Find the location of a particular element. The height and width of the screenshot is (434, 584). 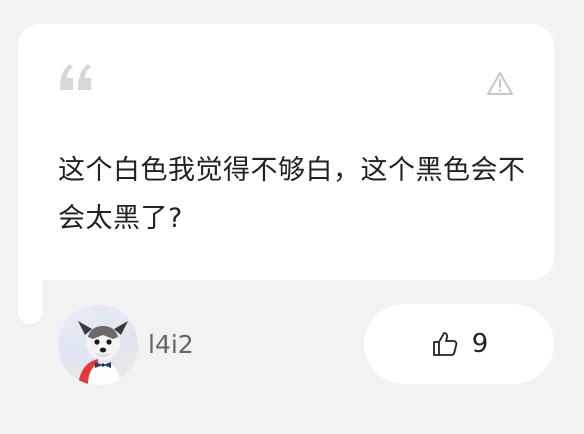

like-button: 9 is located at coordinates (459, 344).